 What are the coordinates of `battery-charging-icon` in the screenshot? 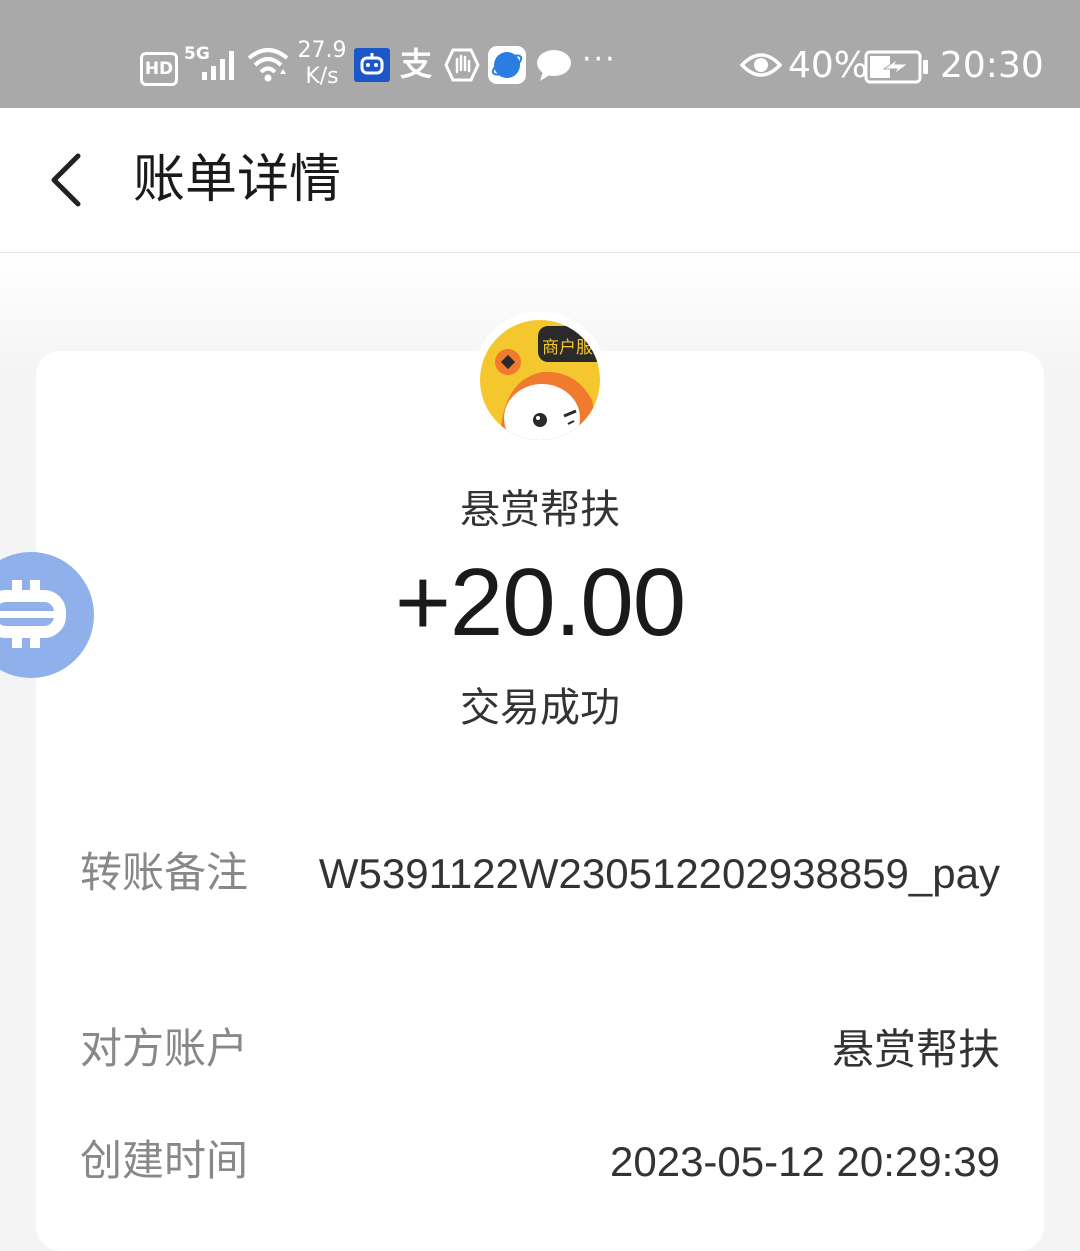 It's located at (897, 69).